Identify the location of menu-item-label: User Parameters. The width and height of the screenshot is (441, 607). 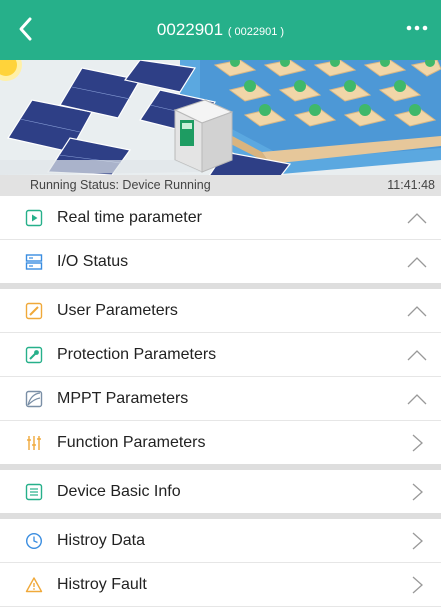
(117, 310).